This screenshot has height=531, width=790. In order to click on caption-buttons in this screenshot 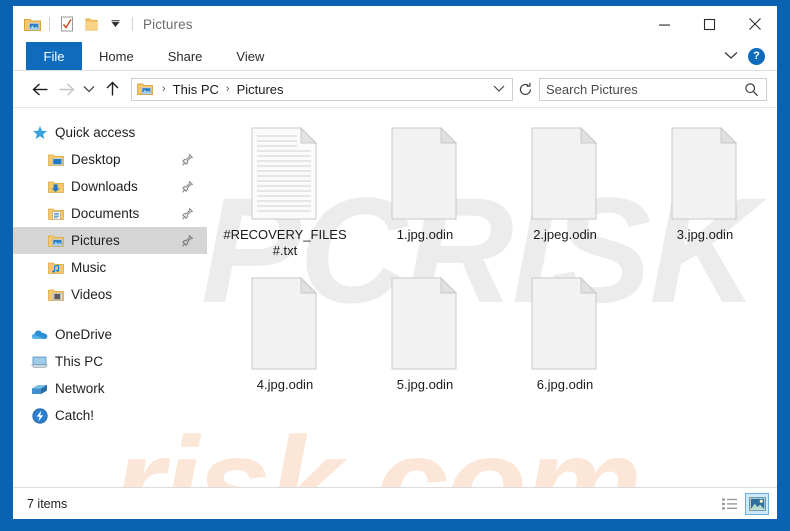, I will do `click(709, 24)`.